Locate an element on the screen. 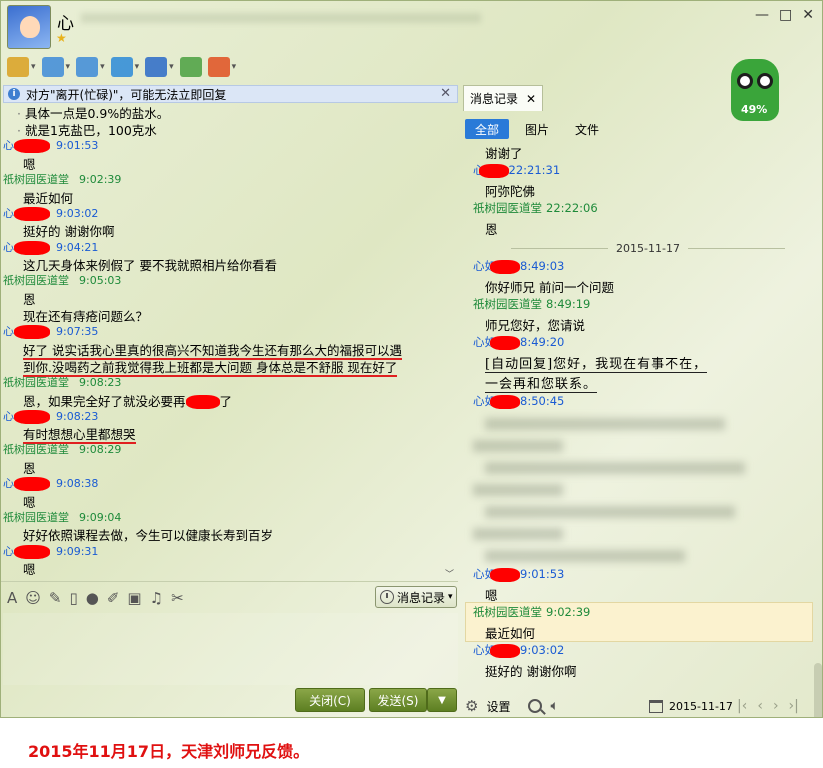  filter-images: 图片 is located at coordinates (537, 129).